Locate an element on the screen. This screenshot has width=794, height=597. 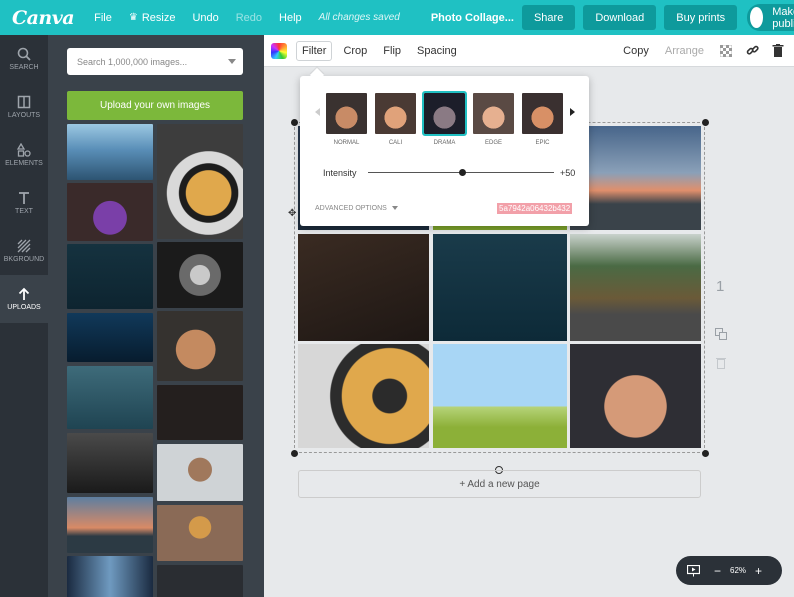
advanced-options-toggle: ADVANCED OPTIONS is located at coordinates (356, 208).